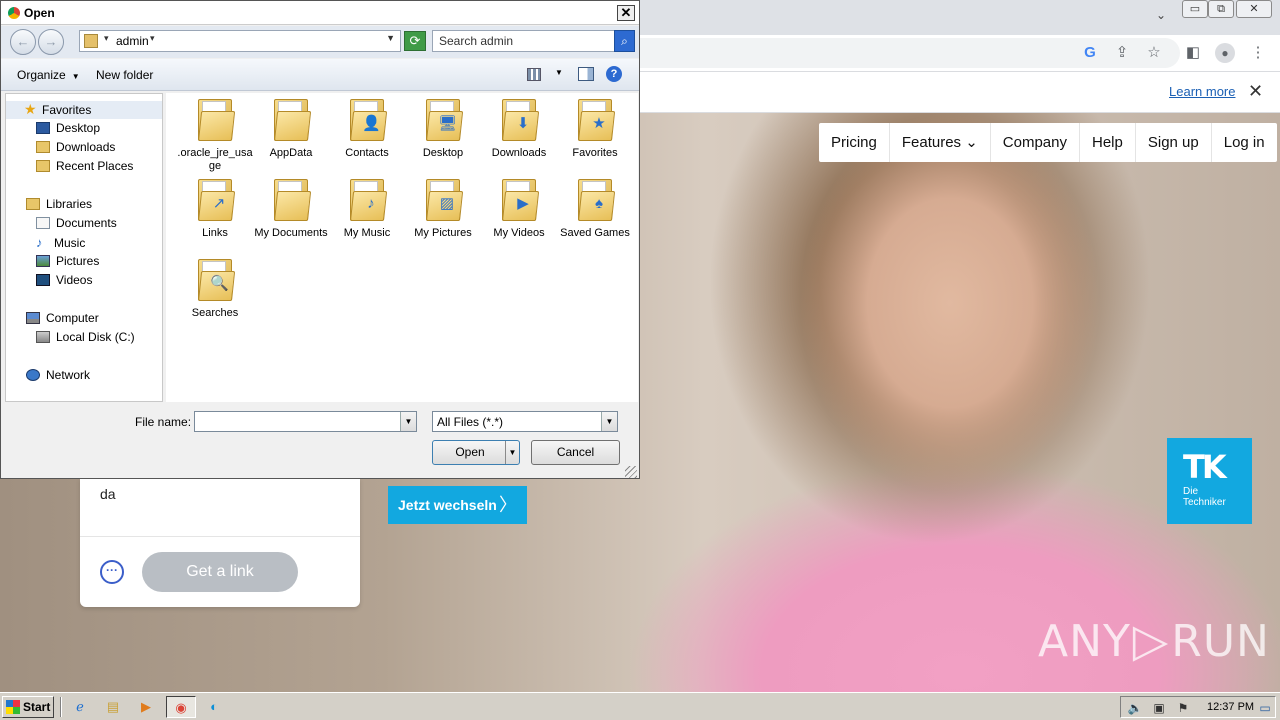 The image size is (1280, 720). What do you see at coordinates (1202, 91) in the screenshot?
I see `learn-more-link: Learn more` at bounding box center [1202, 91].